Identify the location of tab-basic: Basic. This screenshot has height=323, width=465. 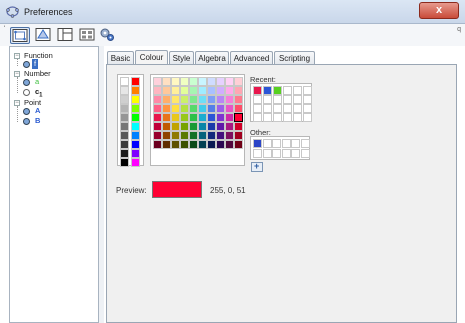
(120, 58).